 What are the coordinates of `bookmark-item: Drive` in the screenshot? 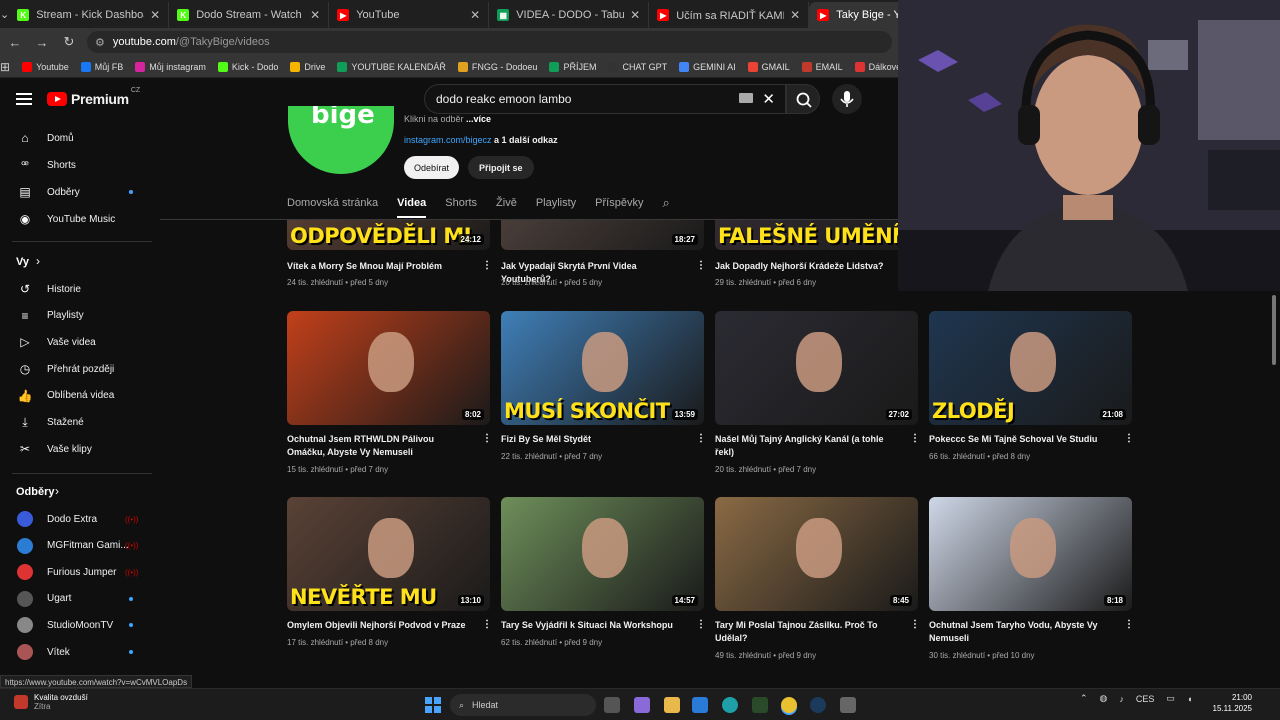 It's located at (307, 66).